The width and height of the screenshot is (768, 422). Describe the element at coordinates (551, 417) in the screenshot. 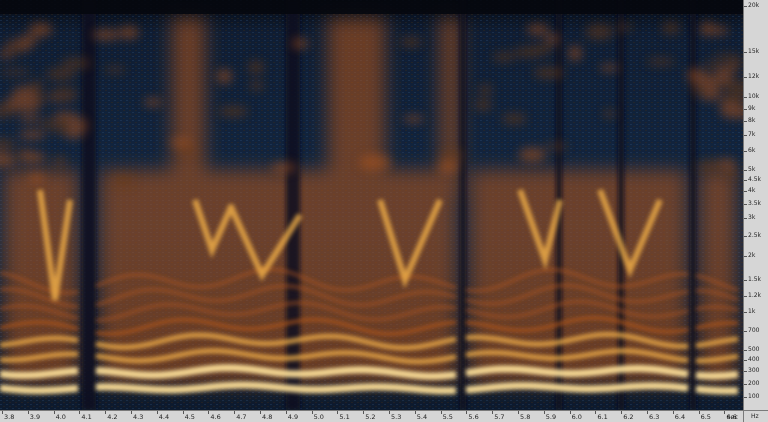

I see `time-tick-label: 5.9` at that location.